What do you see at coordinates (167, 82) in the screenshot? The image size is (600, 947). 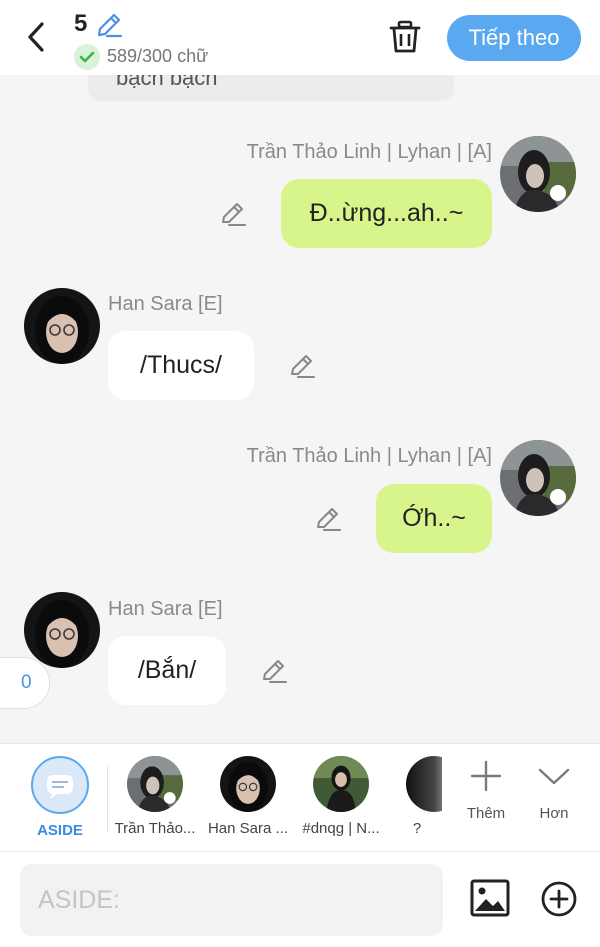 I see `previous-message-text: bạch bạch` at bounding box center [167, 82].